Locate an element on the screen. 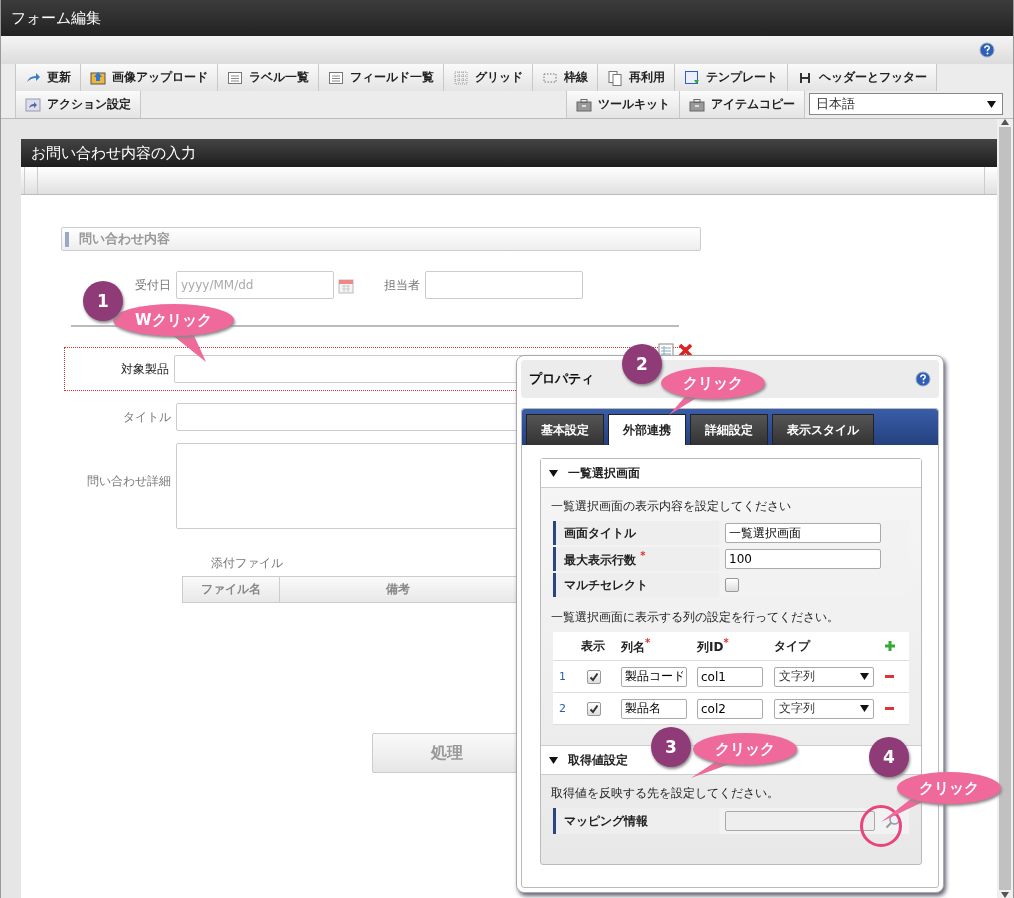 The height and width of the screenshot is (898, 1014). column-id-field: col1 is located at coordinates (730, 676).